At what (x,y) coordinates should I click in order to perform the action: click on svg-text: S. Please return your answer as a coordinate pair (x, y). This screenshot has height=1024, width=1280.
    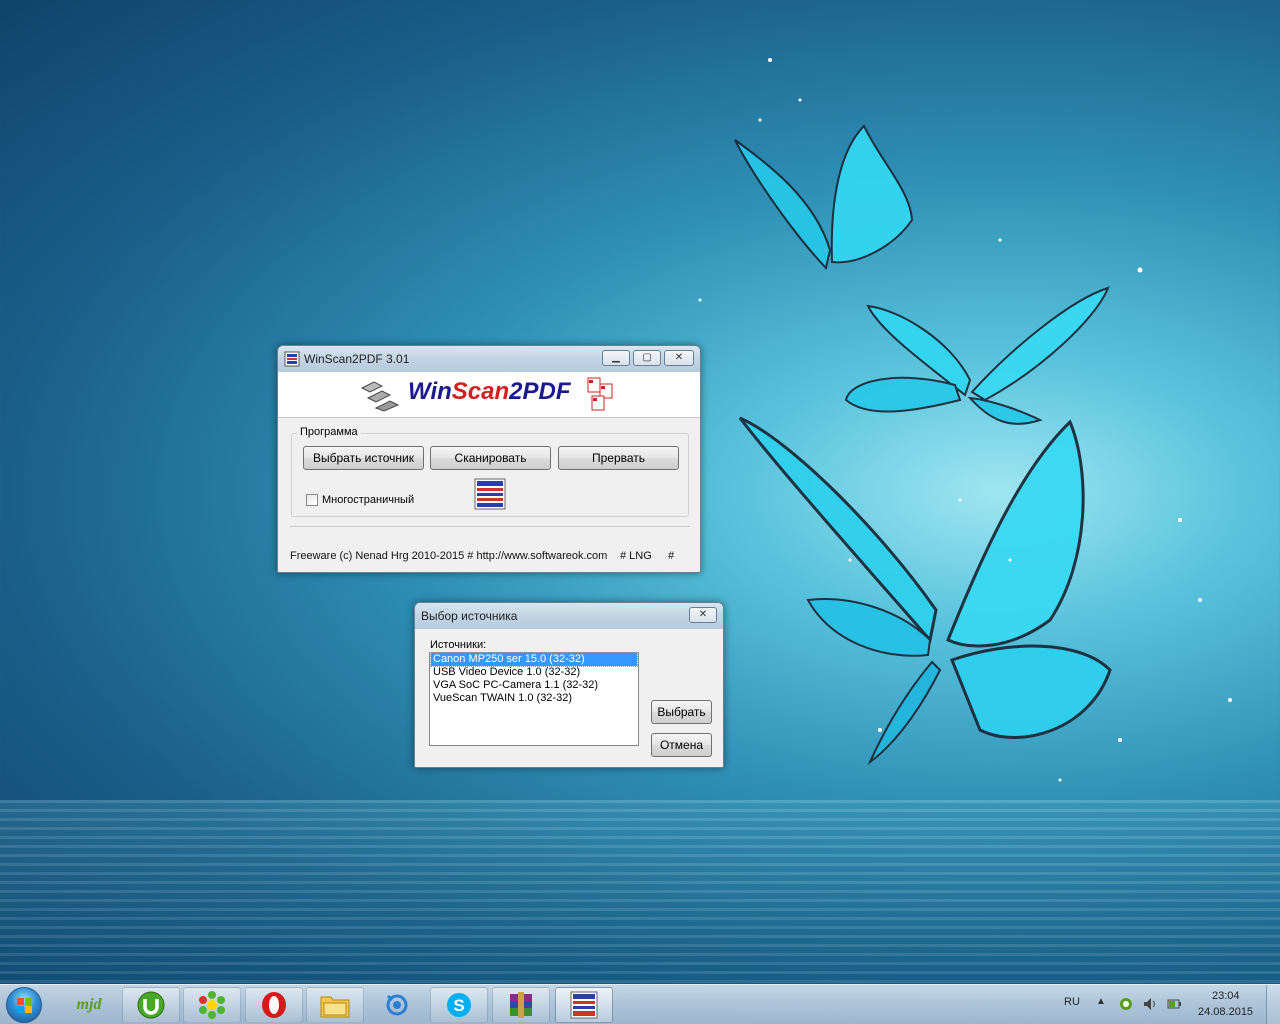
    Looking at the image, I should click on (458, 1005).